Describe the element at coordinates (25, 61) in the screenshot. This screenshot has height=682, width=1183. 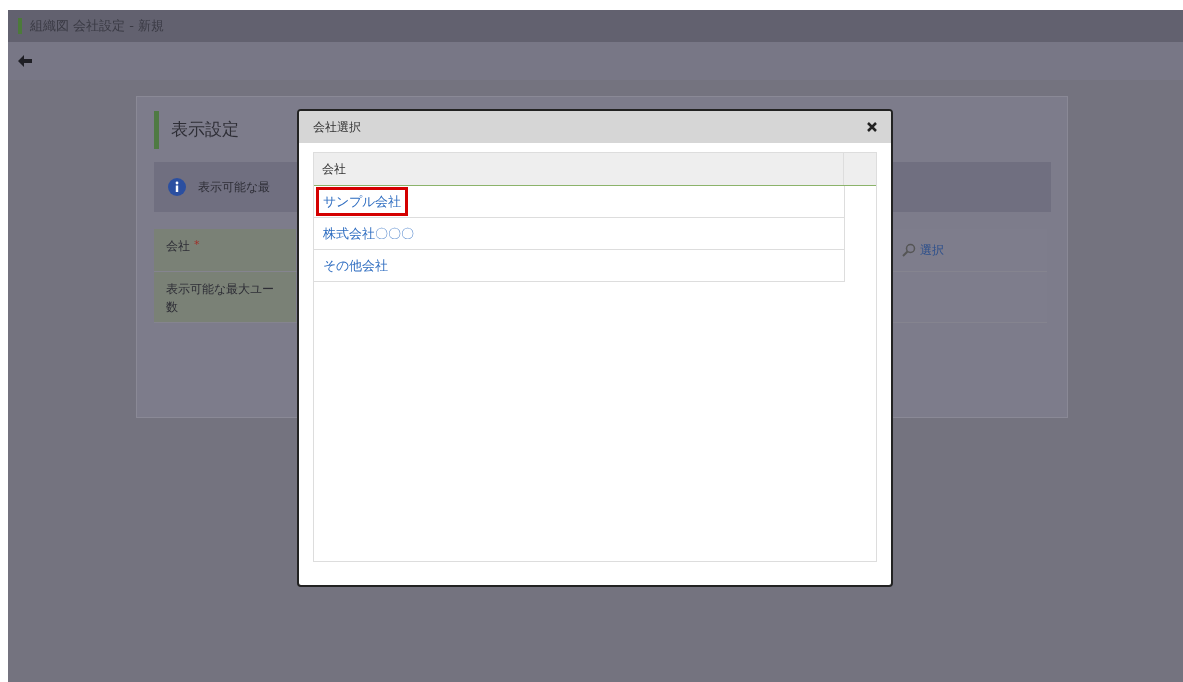
I see `back-arrow-icon` at that location.